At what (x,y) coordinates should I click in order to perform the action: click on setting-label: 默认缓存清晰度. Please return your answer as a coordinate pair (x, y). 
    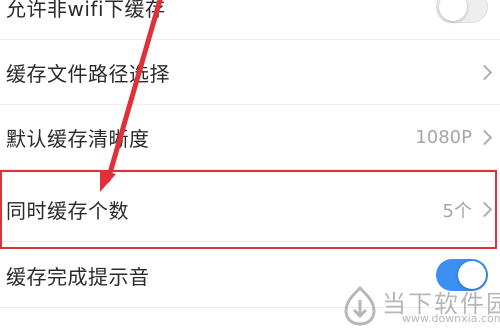
    Looking at the image, I should click on (78, 139).